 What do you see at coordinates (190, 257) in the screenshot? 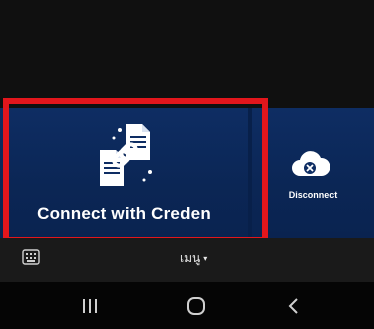
I see `menu-label: เมนู` at bounding box center [190, 257].